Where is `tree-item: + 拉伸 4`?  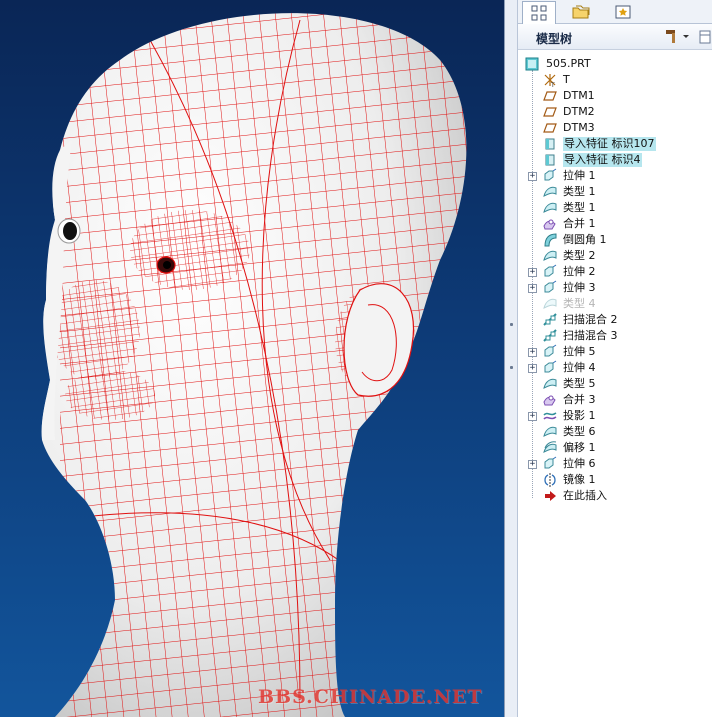 tree-item: + 拉伸 4 is located at coordinates (615, 368).